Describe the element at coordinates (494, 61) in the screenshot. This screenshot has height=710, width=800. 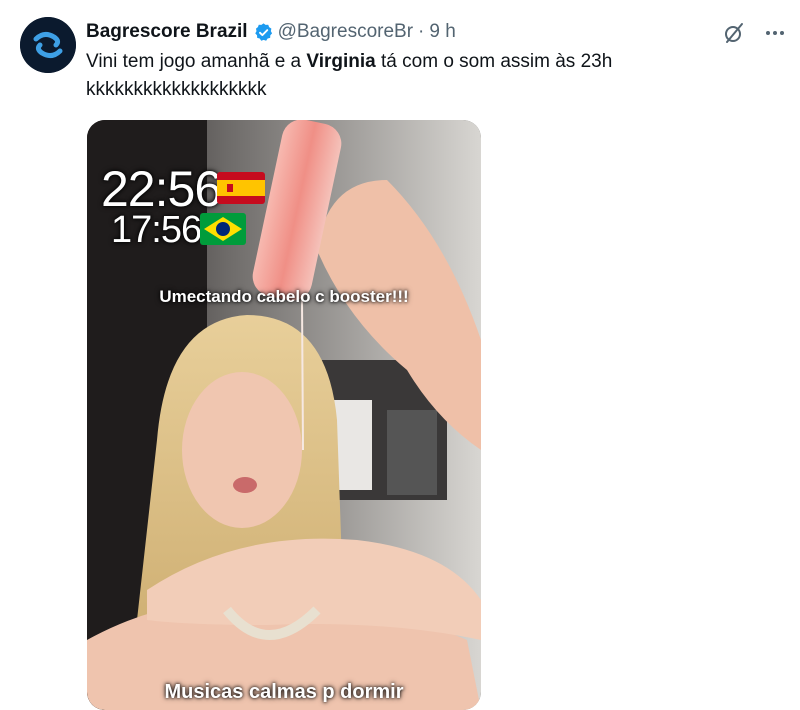
I see `tweet-text-part2: tá com o som assim às 23h` at that location.